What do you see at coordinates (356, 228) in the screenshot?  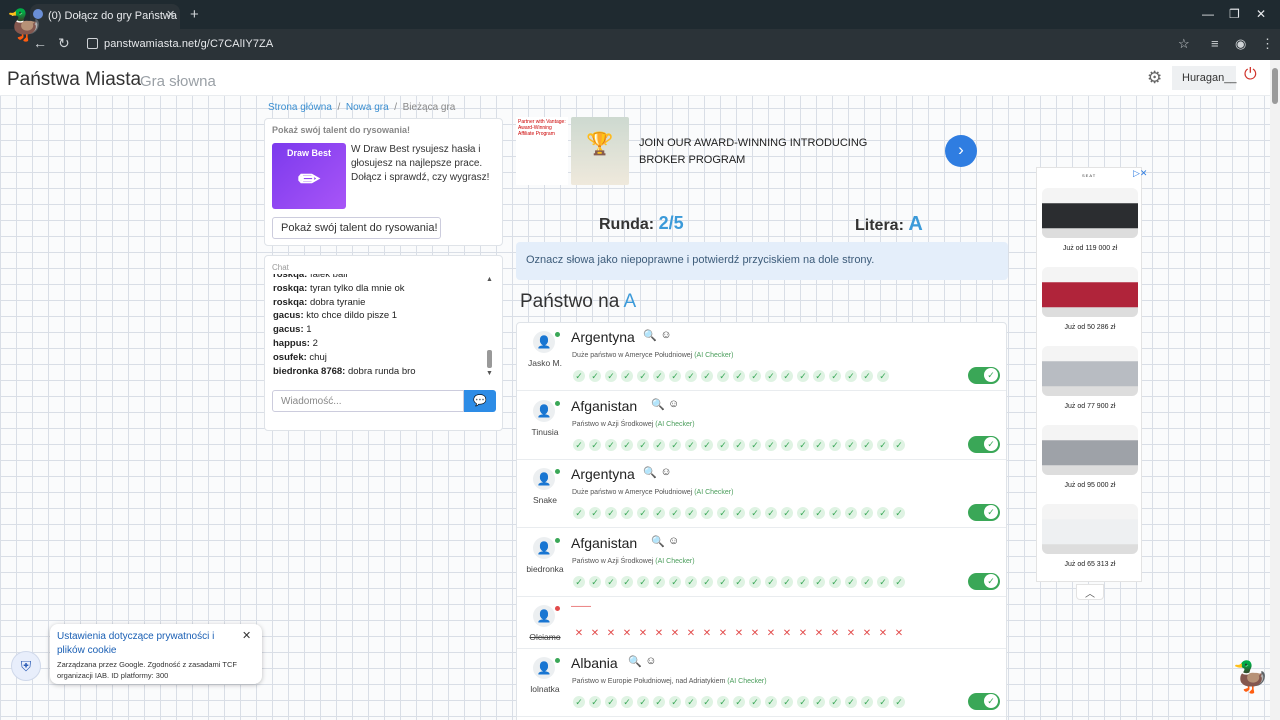 I see `draw-best-button: Pokaż swój talent do rysowania!` at bounding box center [356, 228].